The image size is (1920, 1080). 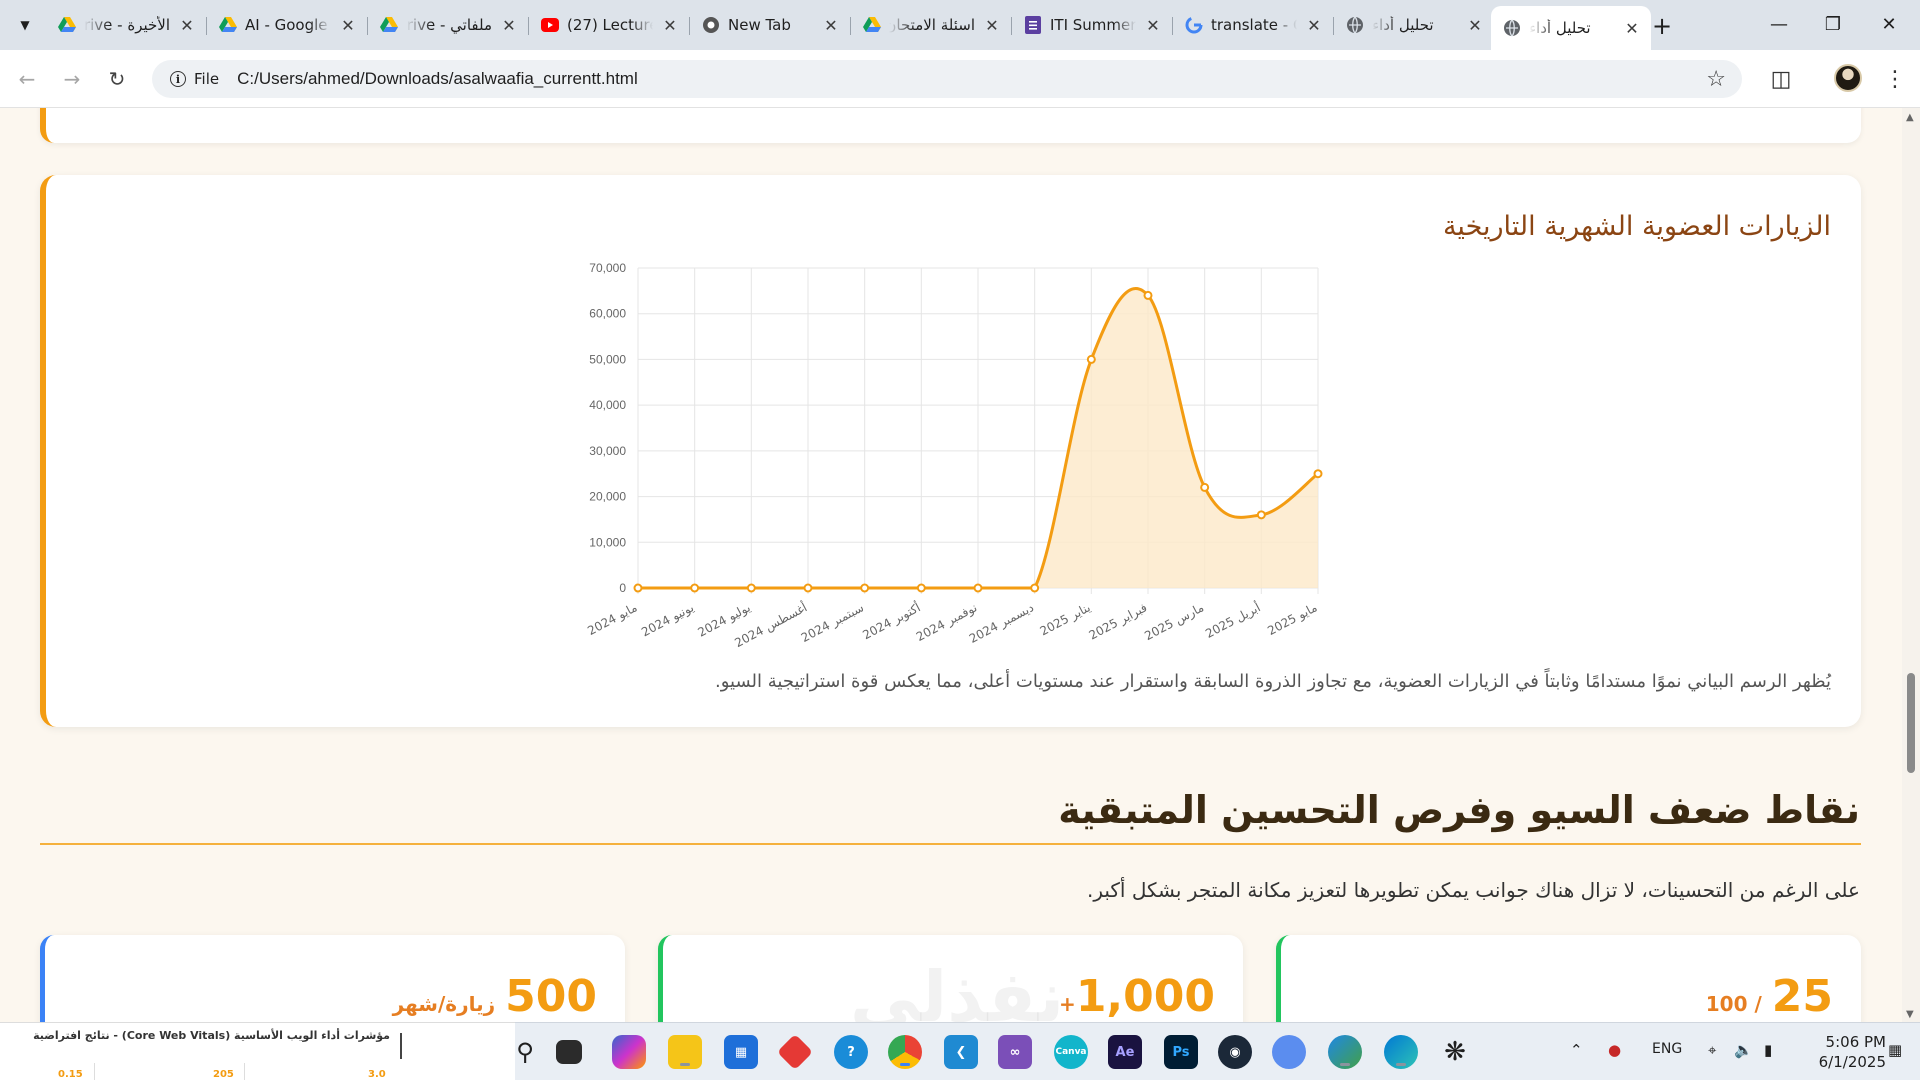 I want to click on clock: 5:06 PM 6/1/2025, so click(x=1846, y=1052).